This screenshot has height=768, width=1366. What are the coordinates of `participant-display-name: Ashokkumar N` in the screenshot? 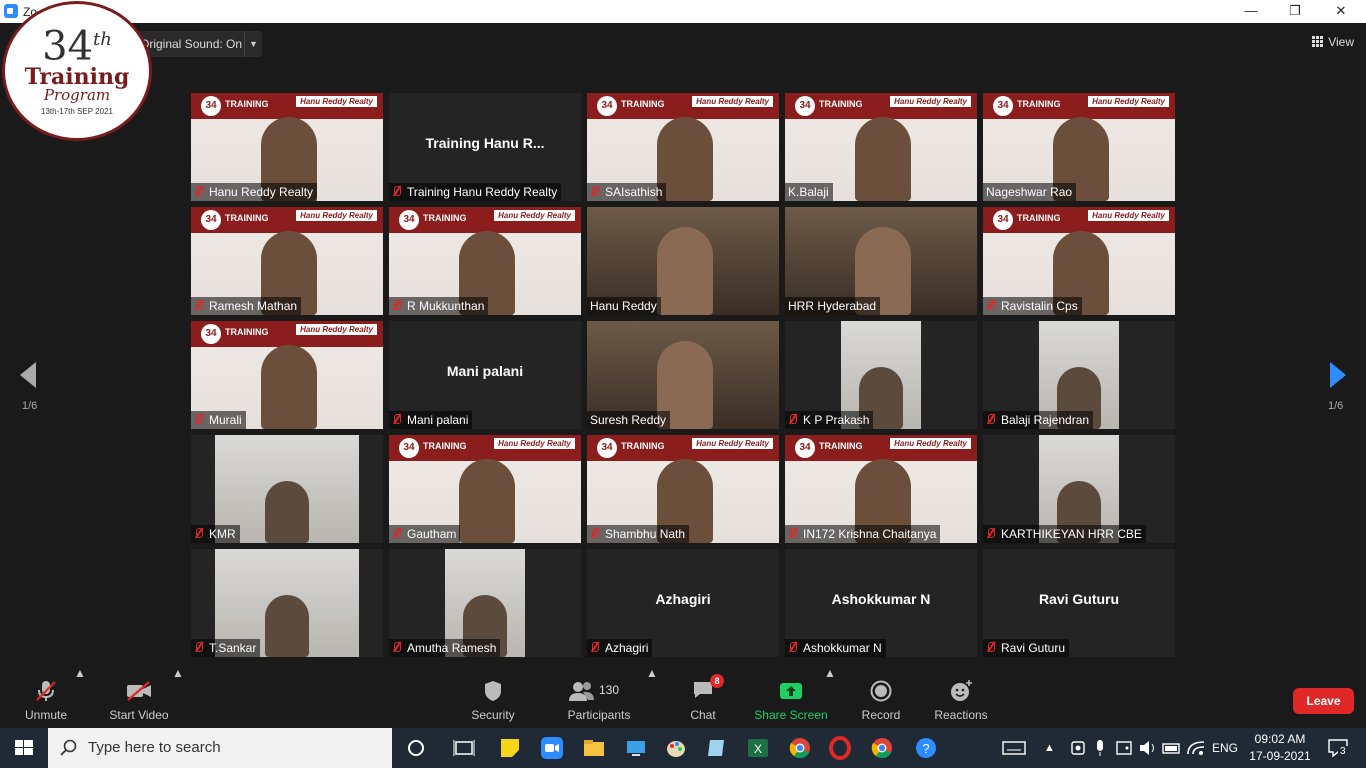 It's located at (881, 599).